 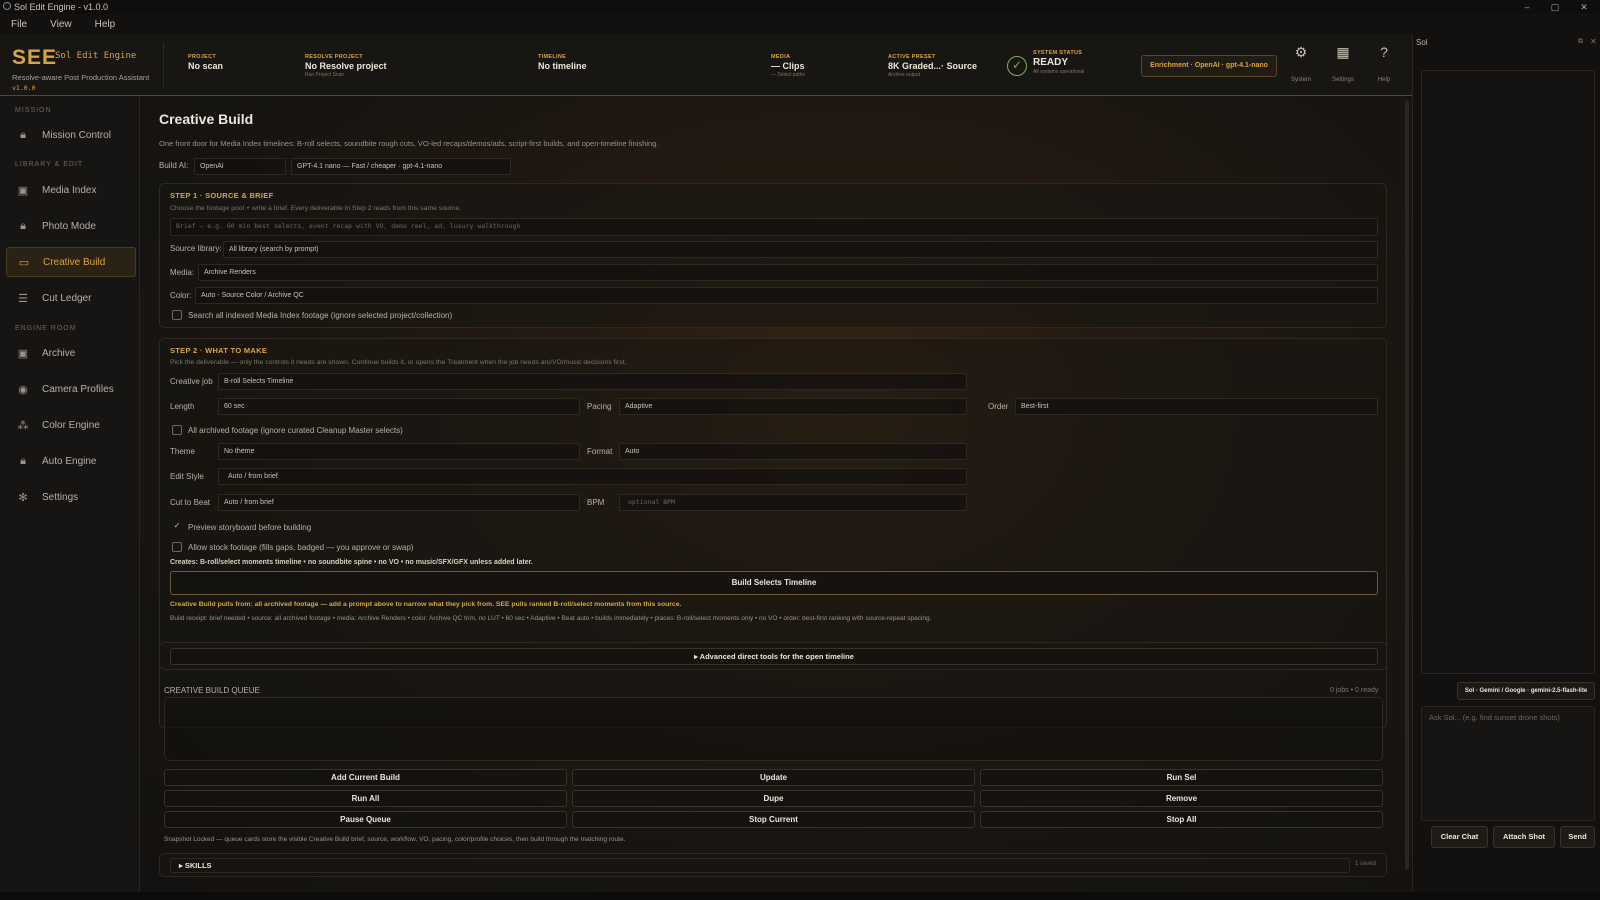 I want to click on timeline-status: TIMELINE No timeline, so click(x=562, y=62).